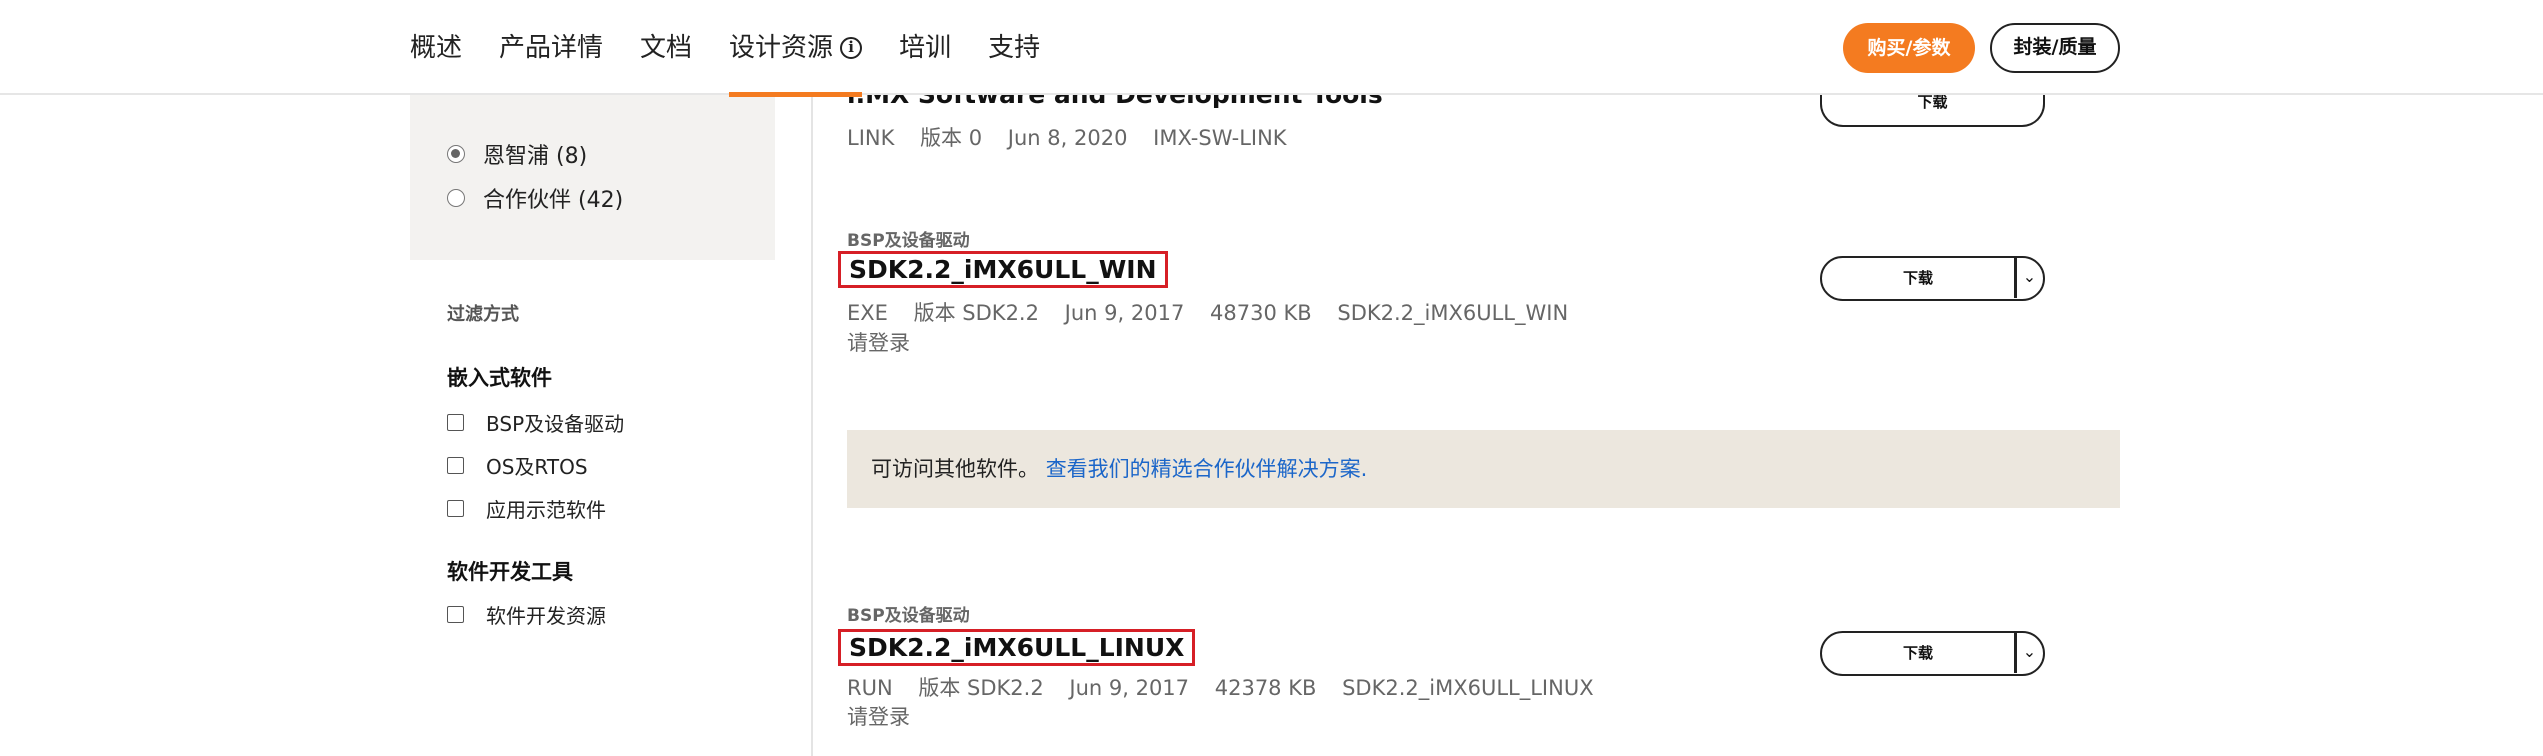  I want to click on meta-type: LINK, so click(871, 138).